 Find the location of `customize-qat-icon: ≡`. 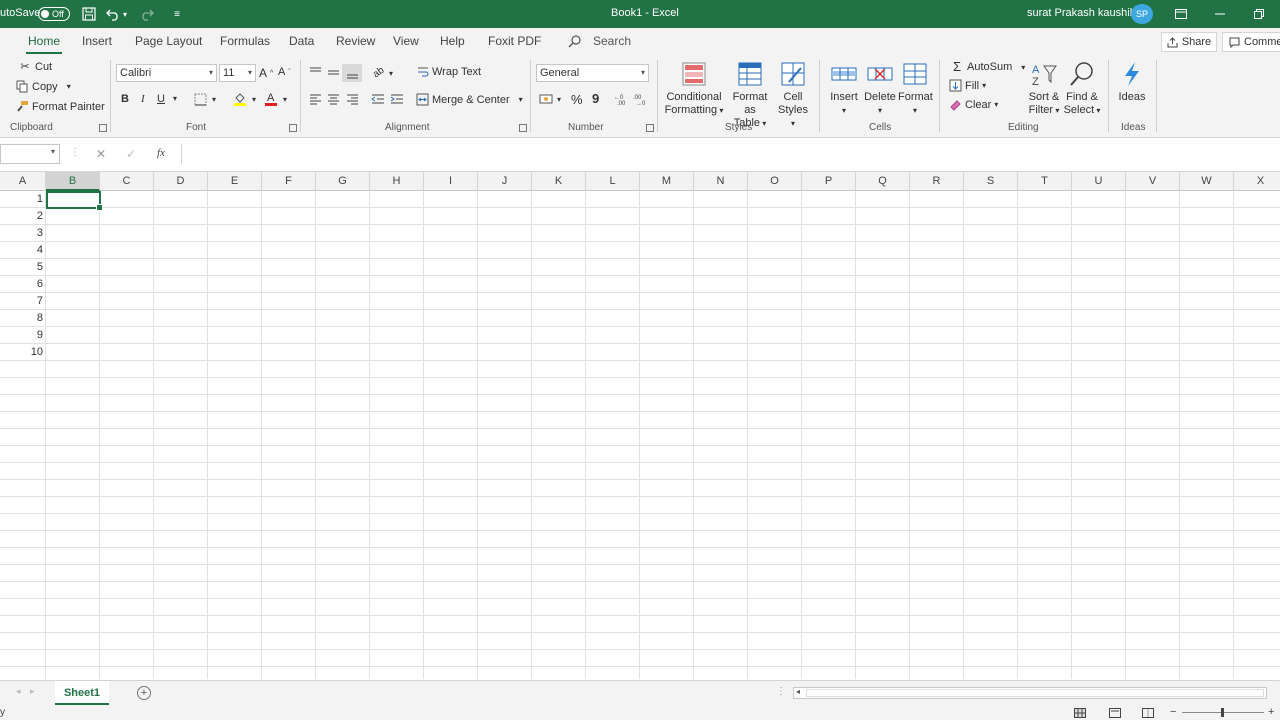

customize-qat-icon: ≡ is located at coordinates (177, 14).